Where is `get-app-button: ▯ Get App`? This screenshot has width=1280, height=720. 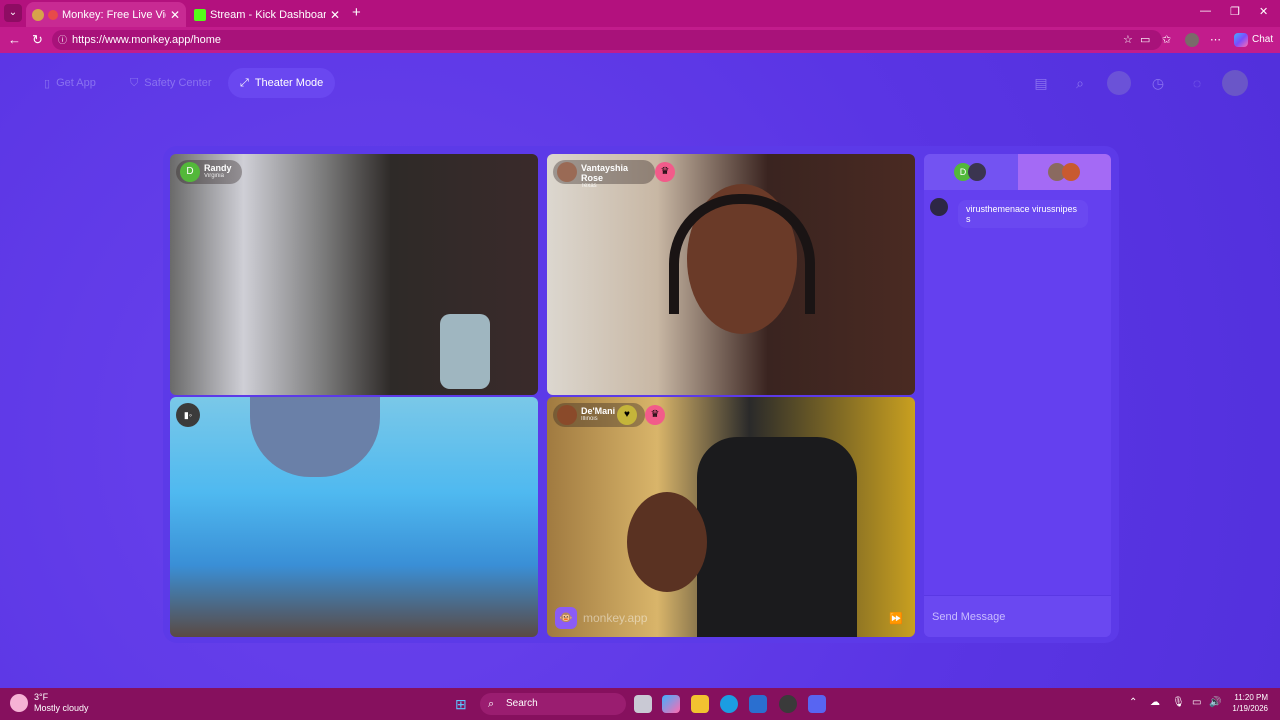
get-app-button: ▯ Get App is located at coordinates (70, 83).